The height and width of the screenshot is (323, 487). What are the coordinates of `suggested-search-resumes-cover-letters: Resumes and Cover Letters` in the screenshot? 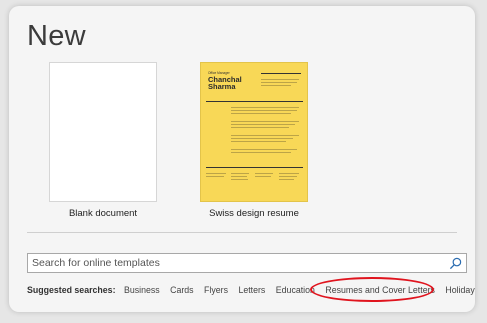 It's located at (380, 290).